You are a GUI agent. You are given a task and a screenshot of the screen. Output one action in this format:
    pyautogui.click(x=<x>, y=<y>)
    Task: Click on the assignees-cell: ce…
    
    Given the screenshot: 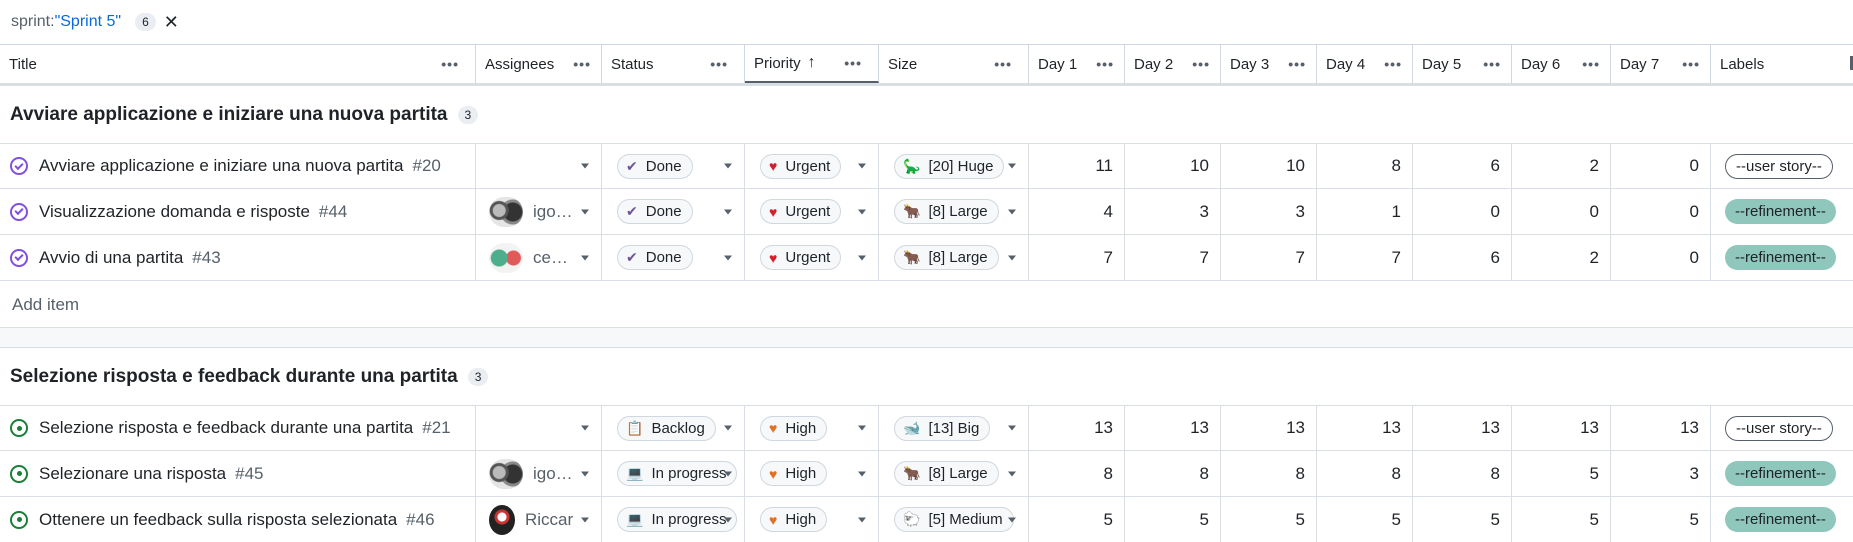 What is the action you would take?
    pyautogui.click(x=539, y=257)
    